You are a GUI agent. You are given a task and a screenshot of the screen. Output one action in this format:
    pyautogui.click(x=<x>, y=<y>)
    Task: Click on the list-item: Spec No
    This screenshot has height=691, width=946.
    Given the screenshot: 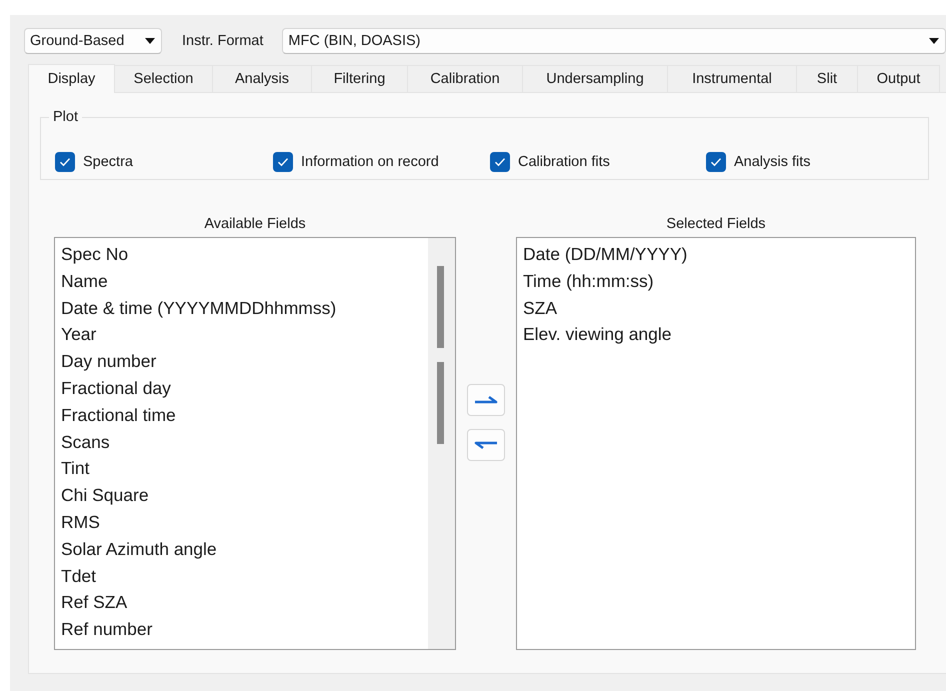 What is the action you would take?
    pyautogui.click(x=94, y=254)
    